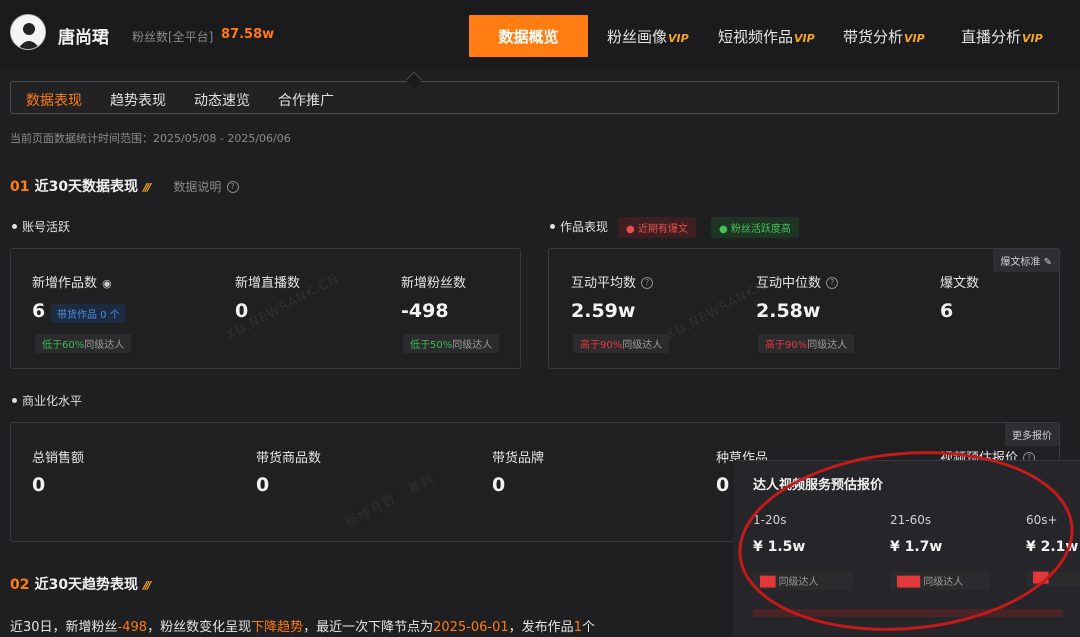 Image resolution: width=1080 pixels, height=637 pixels. I want to click on trend-text: ，最近一次下降节点为, so click(368, 627).